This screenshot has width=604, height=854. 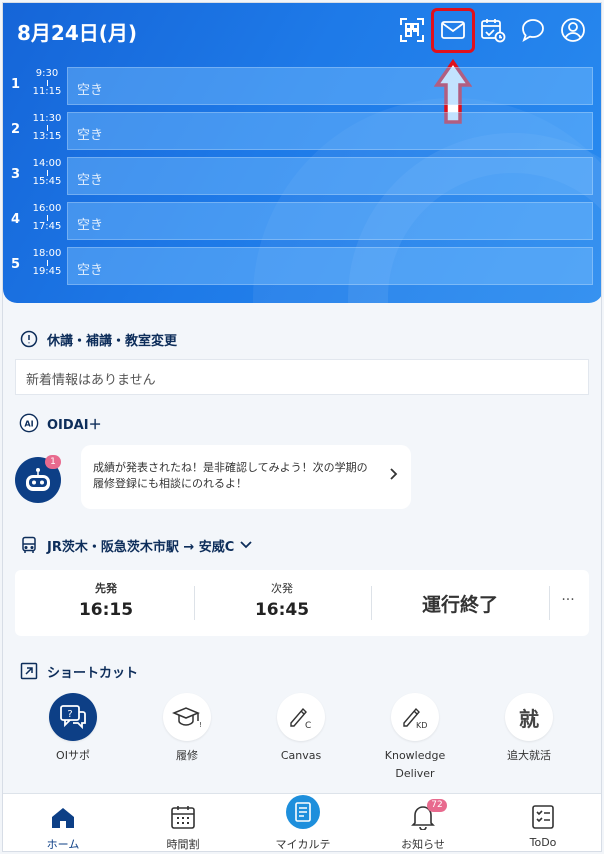 I want to click on period-end: 19:45, so click(x=47, y=271).